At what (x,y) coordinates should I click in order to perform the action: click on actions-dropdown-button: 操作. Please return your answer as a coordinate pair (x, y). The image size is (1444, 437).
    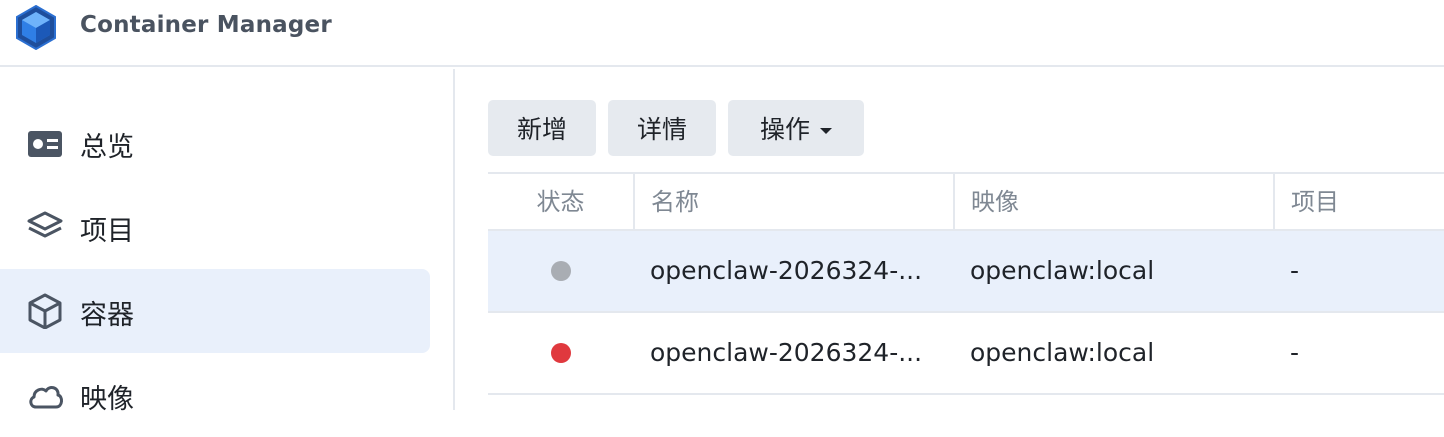
    Looking at the image, I should click on (796, 128).